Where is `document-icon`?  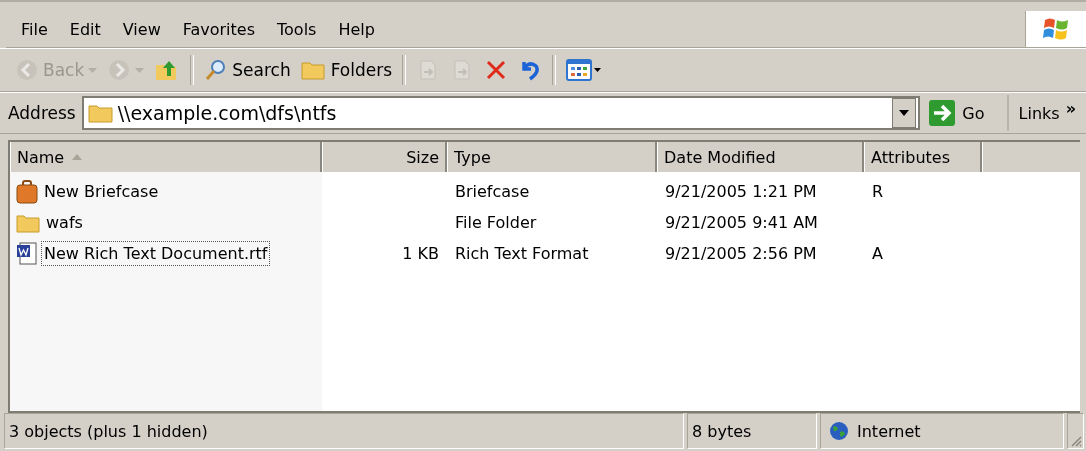
document-icon is located at coordinates (27, 253).